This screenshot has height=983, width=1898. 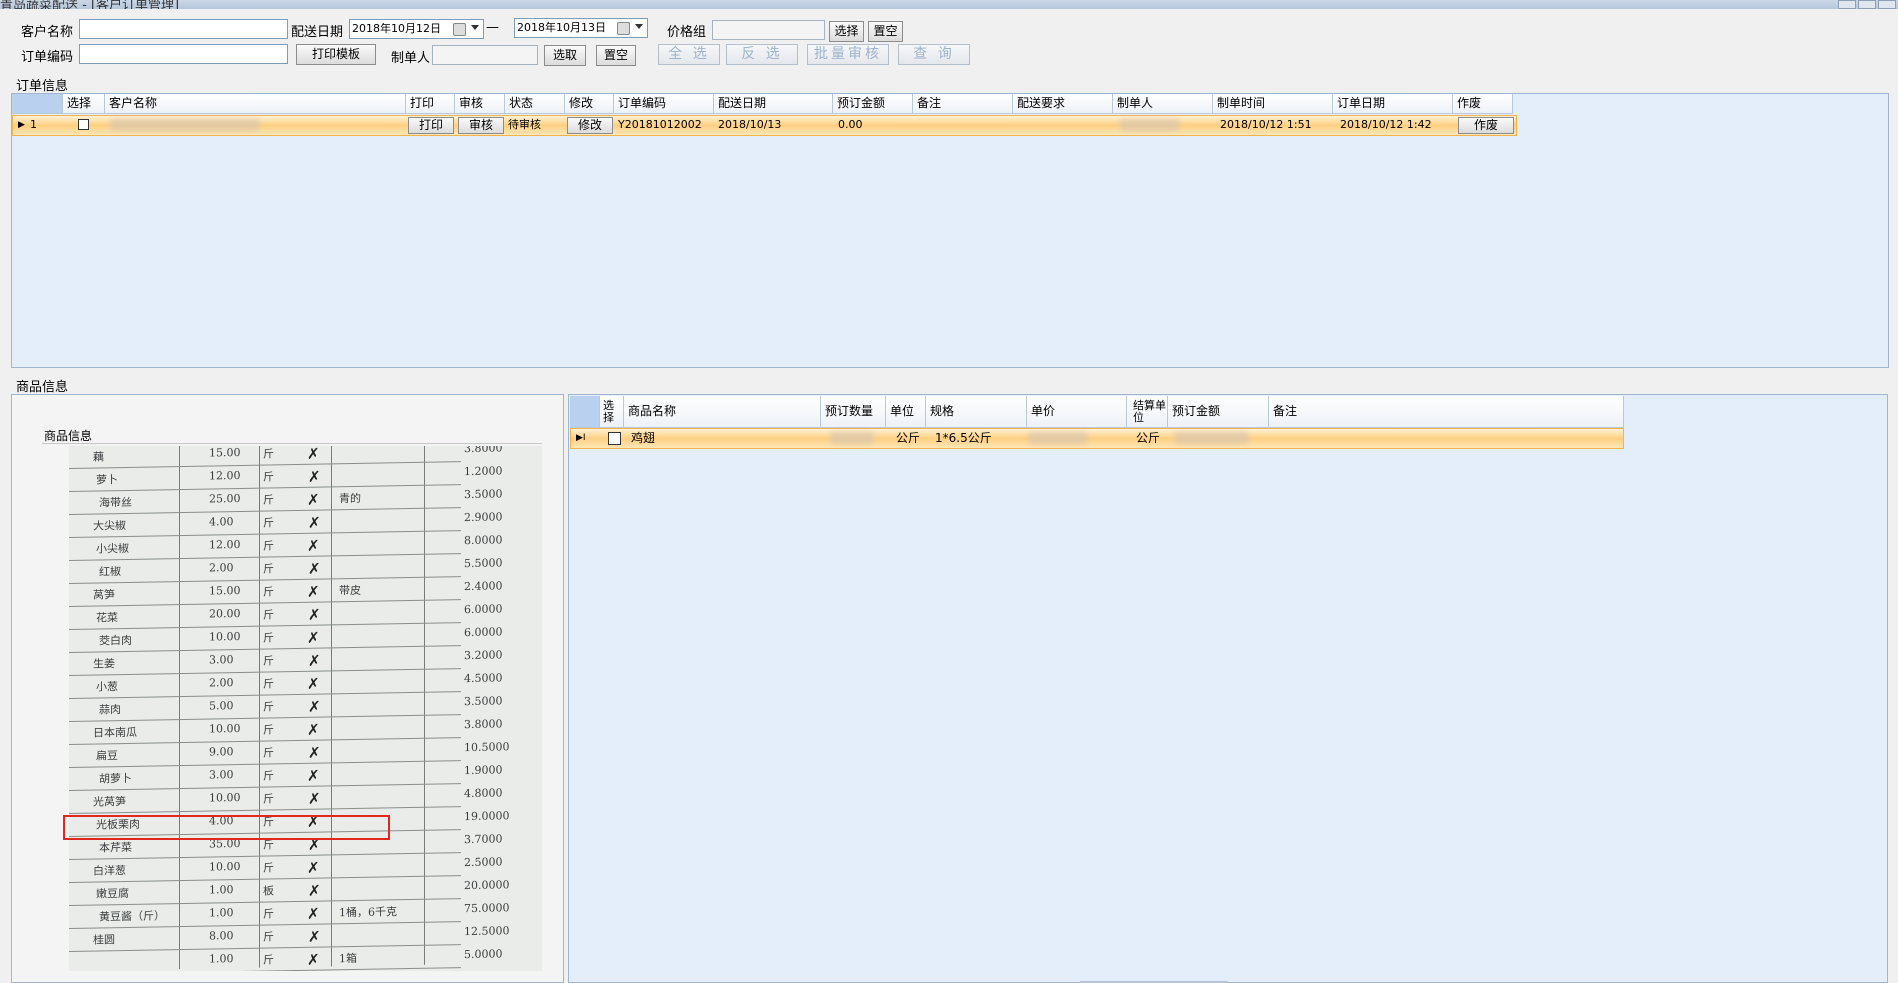 I want to click on row-status: 待审核, so click(x=524, y=124).